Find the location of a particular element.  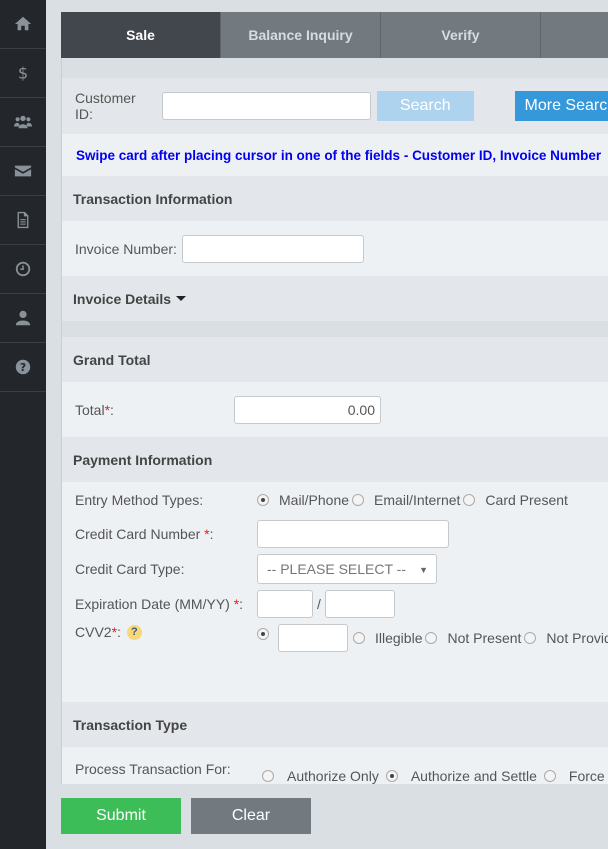

cc-number-row: Credit Card Number *: is located at coordinates (262, 534).